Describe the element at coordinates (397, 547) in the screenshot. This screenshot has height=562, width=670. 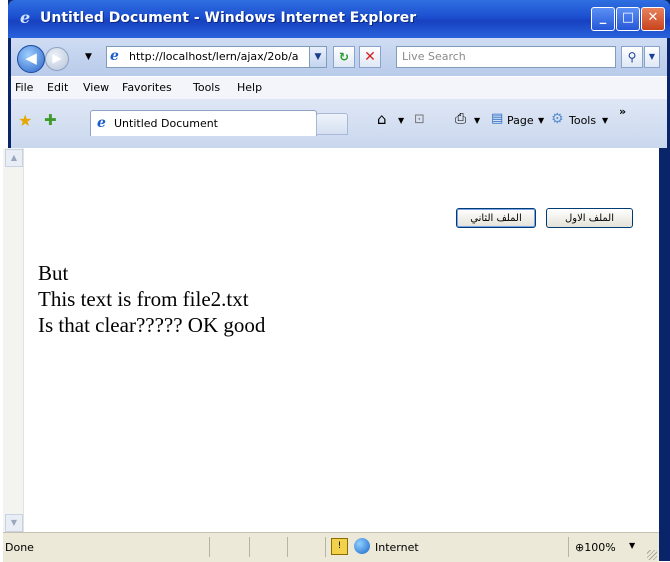
I see `security-zone: Internet` at that location.